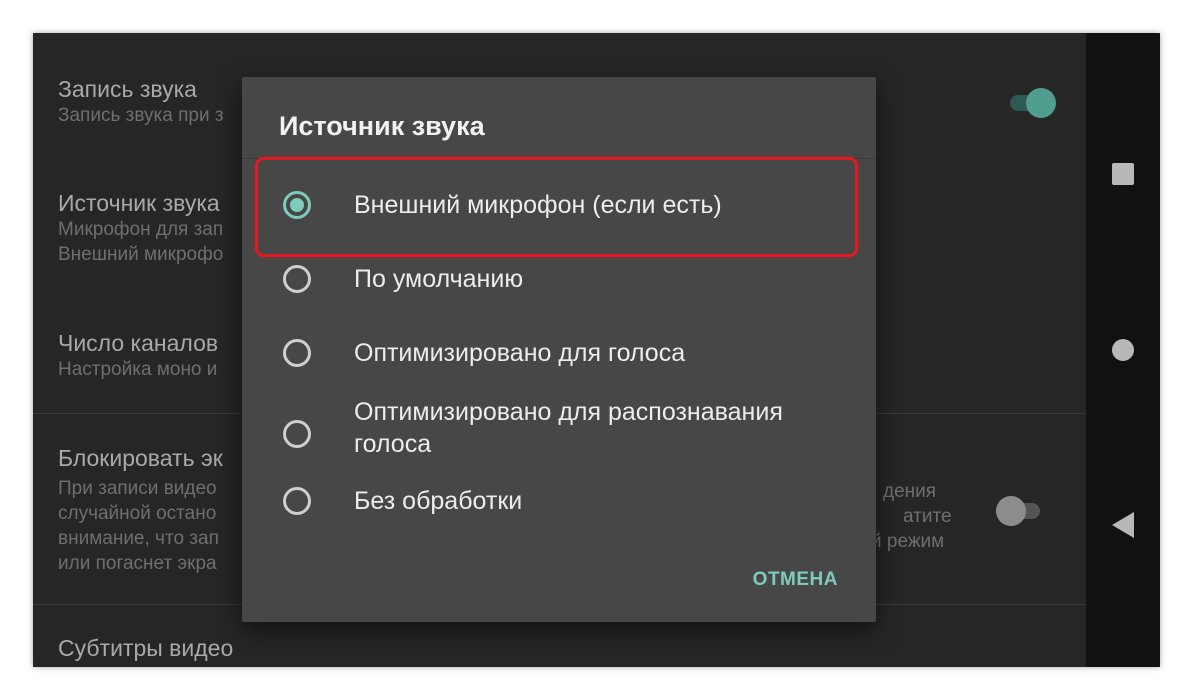  Describe the element at coordinates (146, 648) in the screenshot. I see `setting-title: Субтитры видео` at that location.